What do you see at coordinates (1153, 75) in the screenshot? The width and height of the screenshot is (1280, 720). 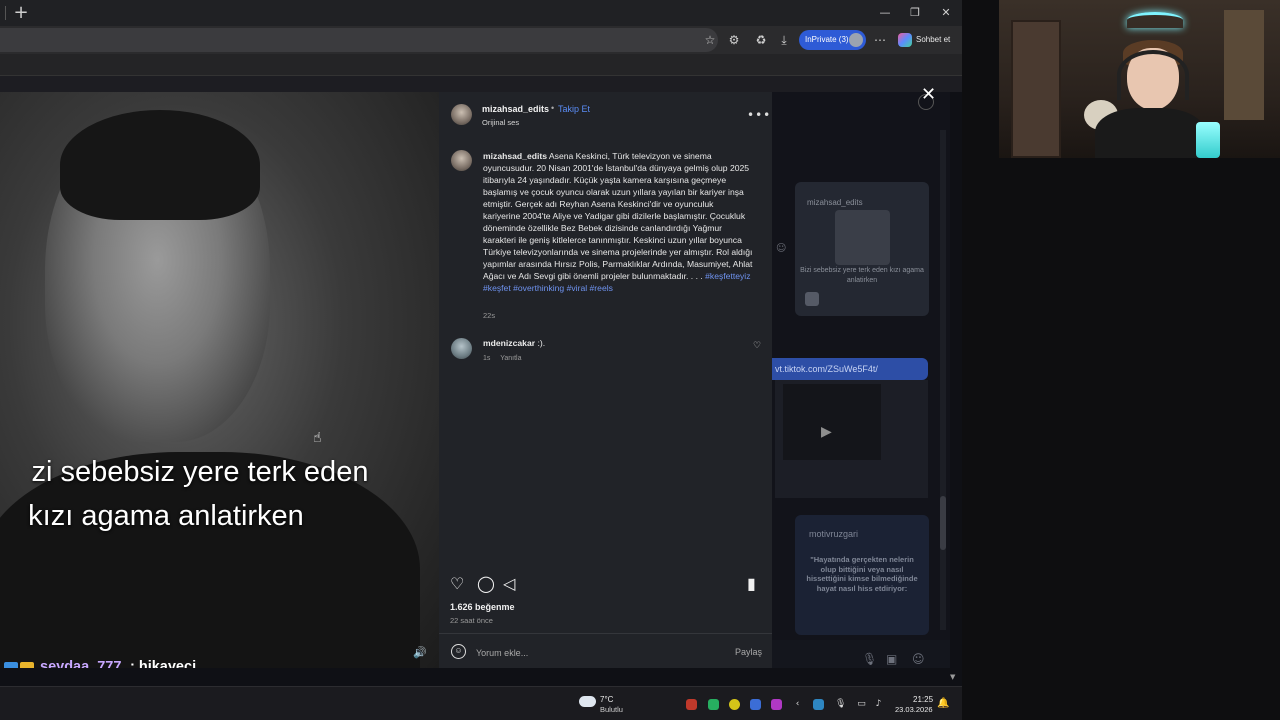 I see `webcam-headset` at bounding box center [1153, 75].